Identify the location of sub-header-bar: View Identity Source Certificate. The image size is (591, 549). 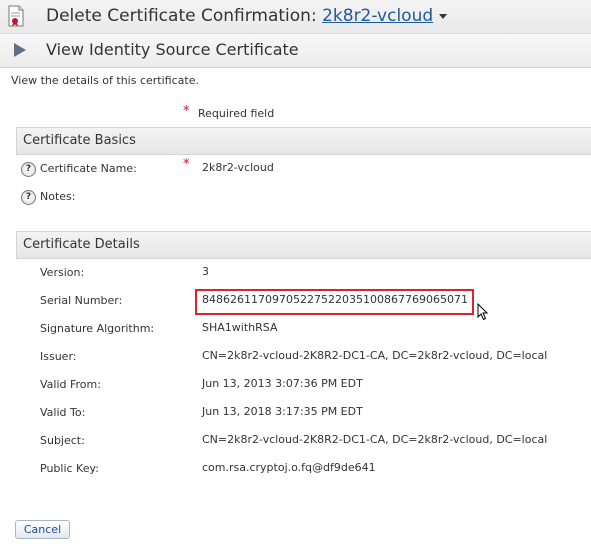
(295, 51).